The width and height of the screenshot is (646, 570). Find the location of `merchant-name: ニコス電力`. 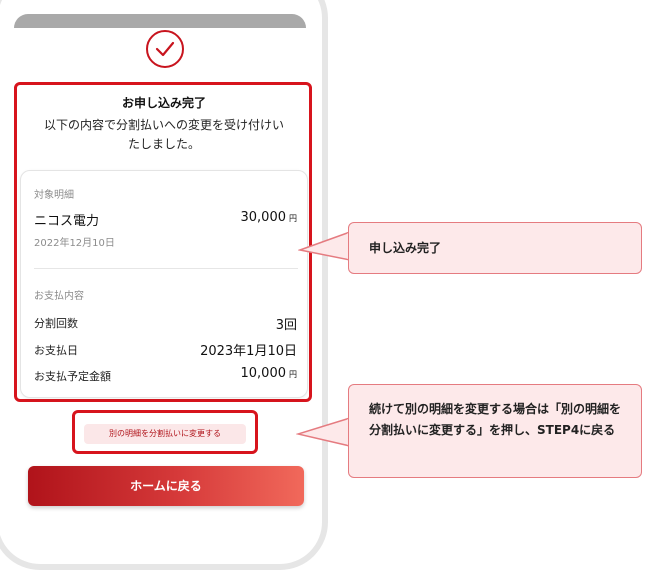

merchant-name: ニコス電力 is located at coordinates (67, 221).